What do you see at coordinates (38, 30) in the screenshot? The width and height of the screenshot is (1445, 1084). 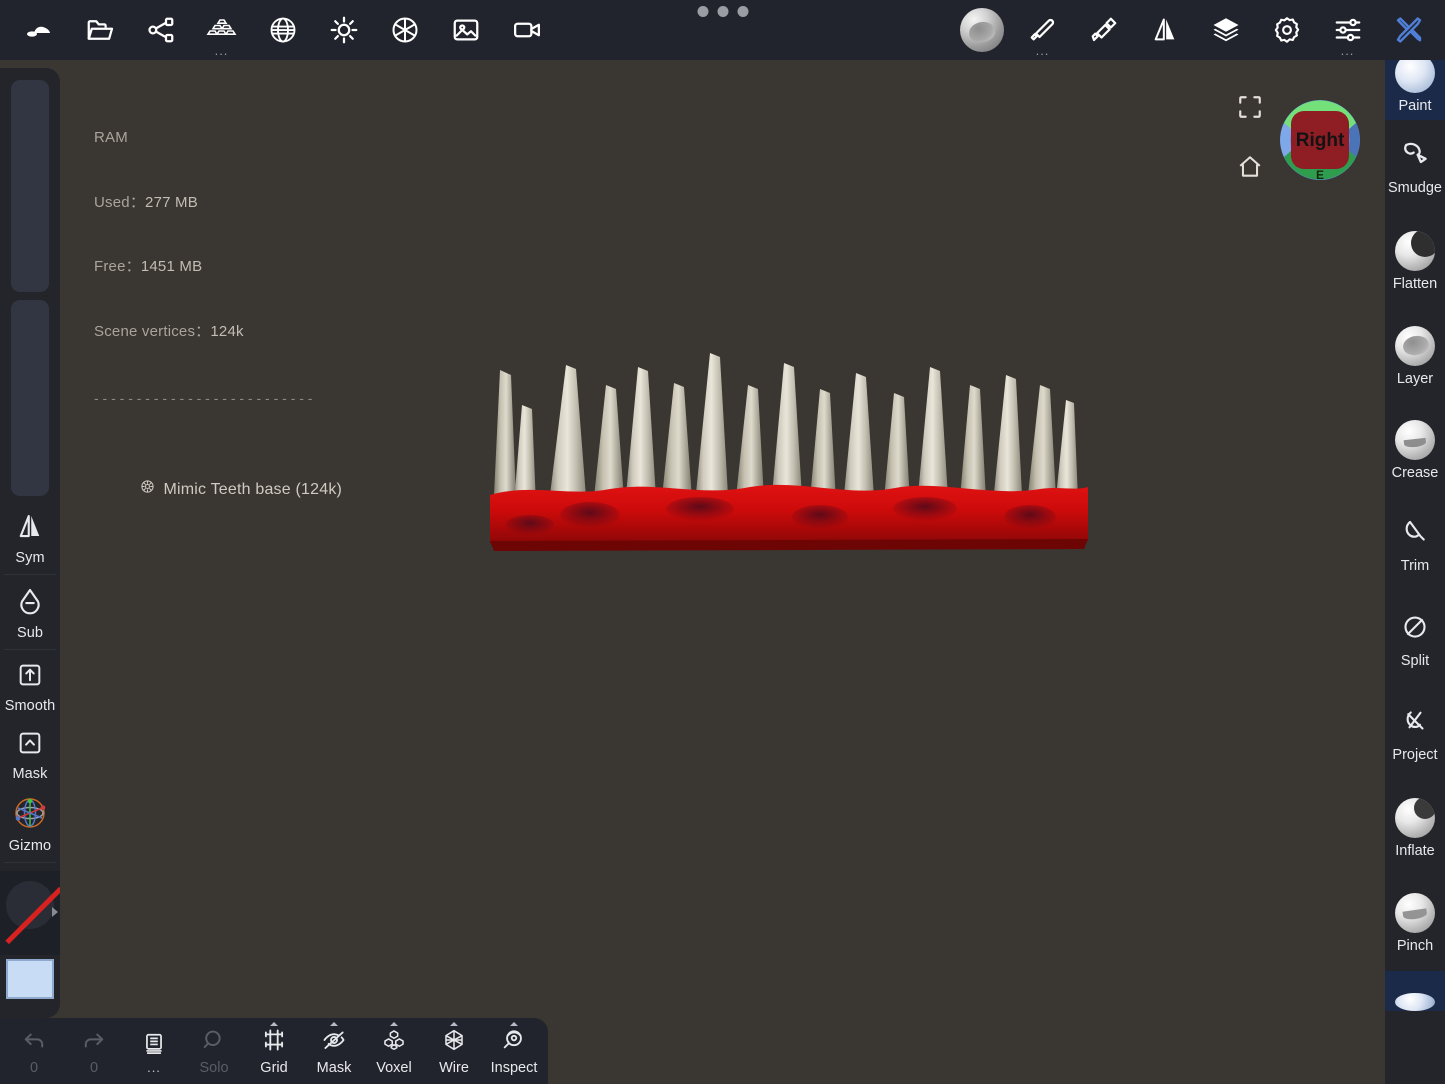 I see `app-logo-icon` at bounding box center [38, 30].